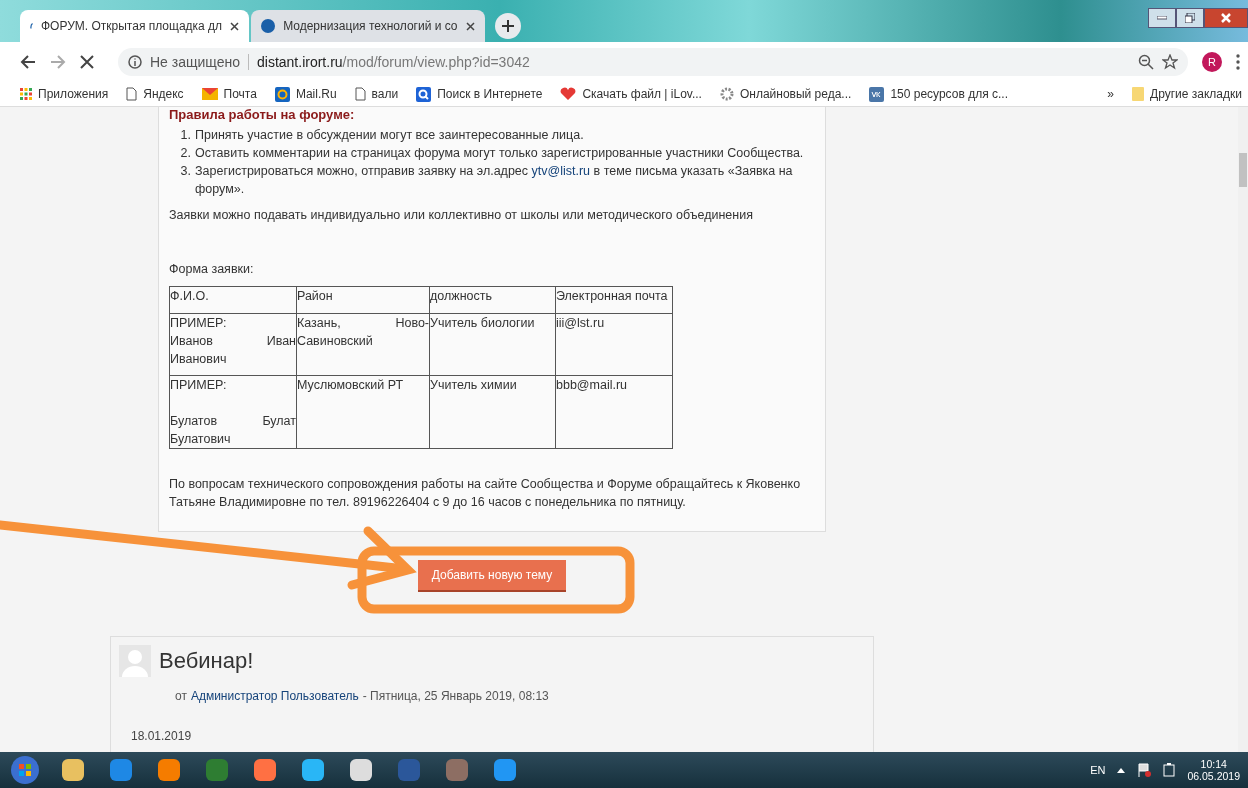 The image size is (1248, 788). Describe the element at coordinates (1144, 770) in the screenshot. I see `flag-icon` at that location.